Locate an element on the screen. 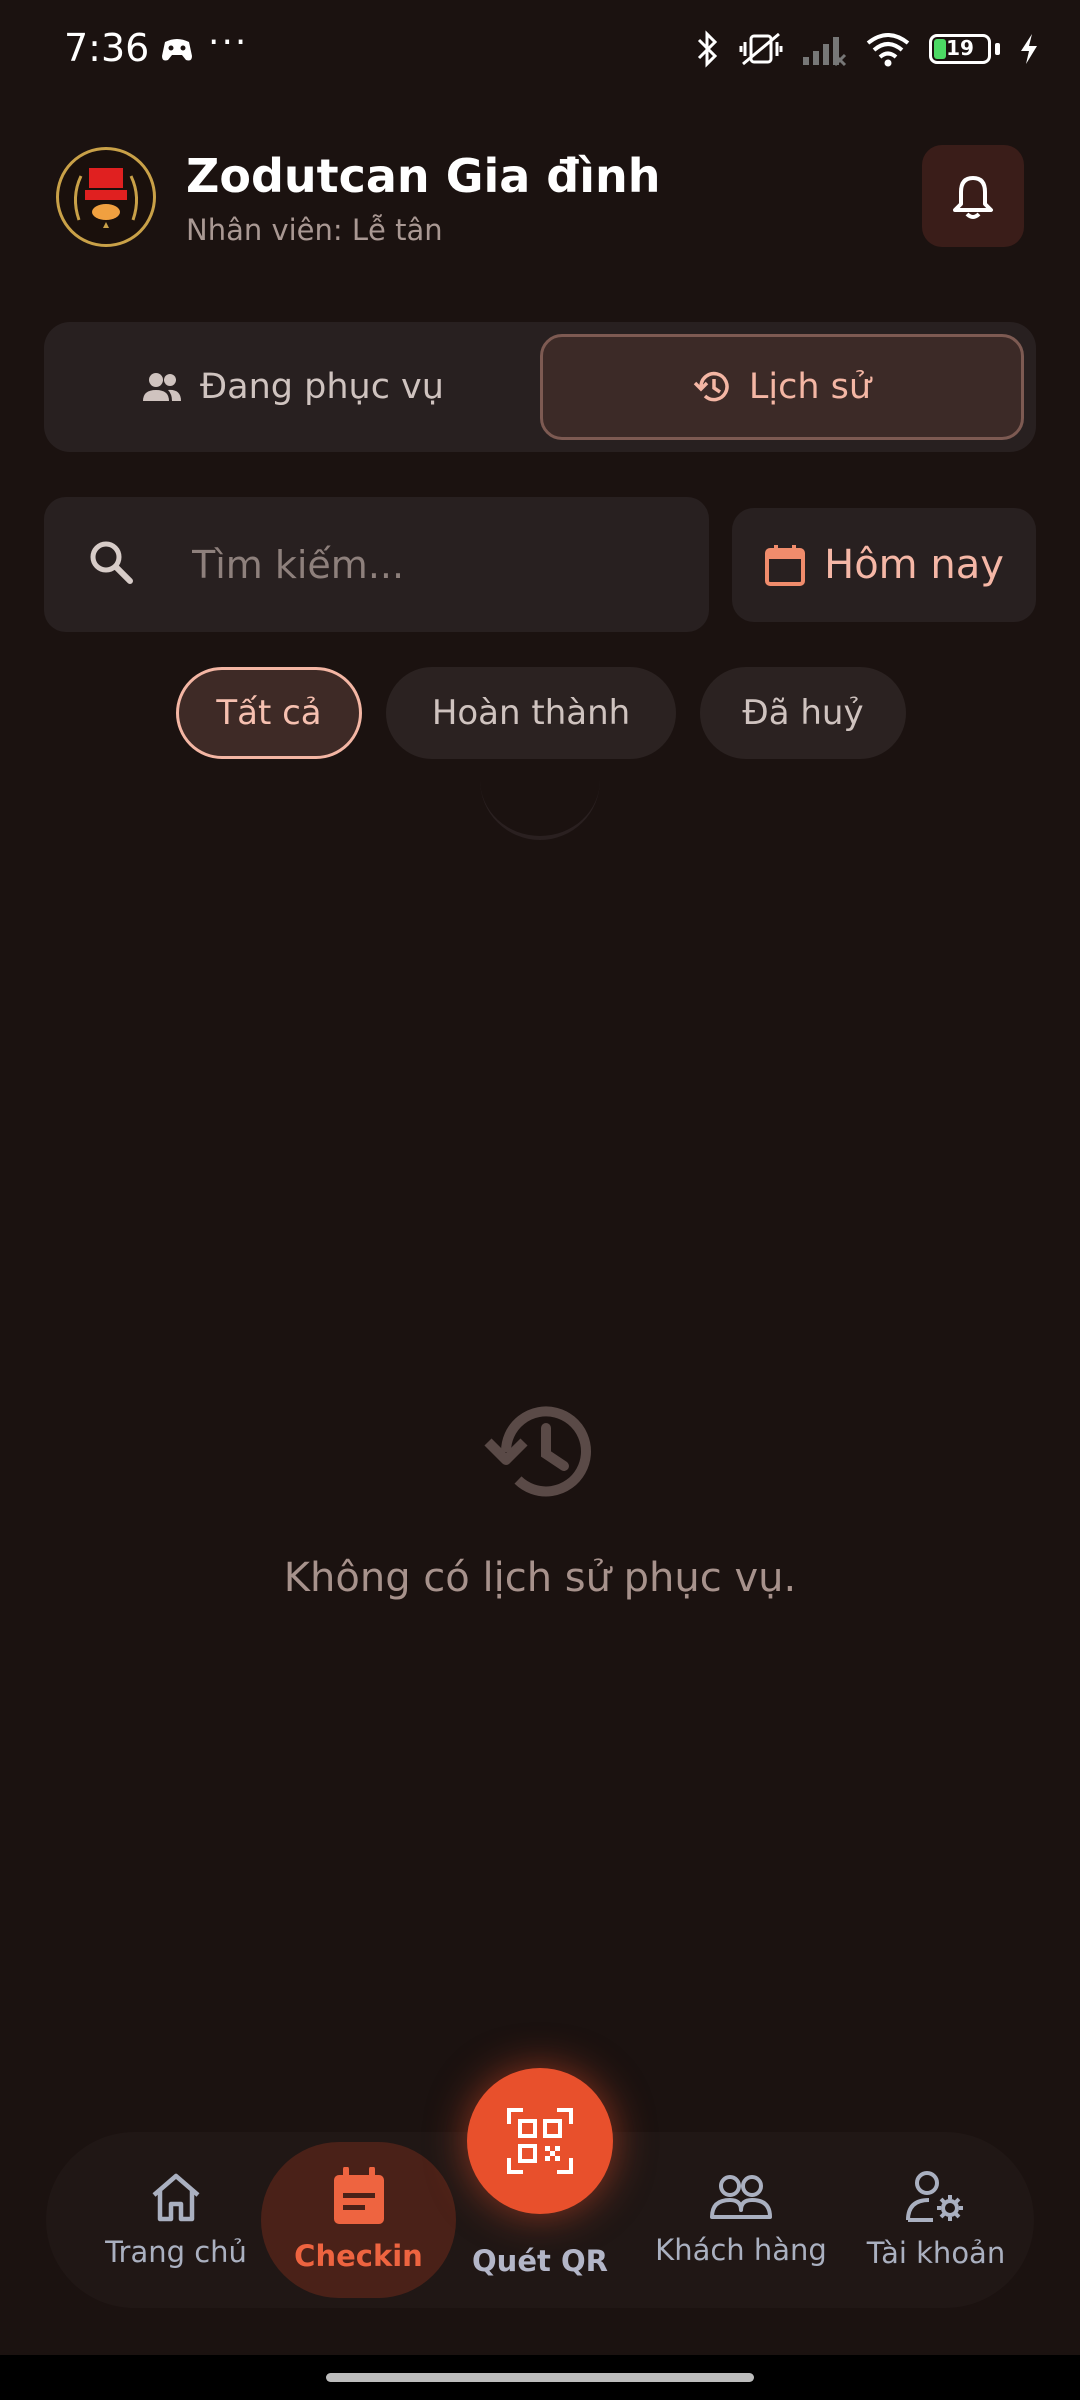 The width and height of the screenshot is (1080, 2400). filter-completed: Hoàn thành is located at coordinates (531, 713).